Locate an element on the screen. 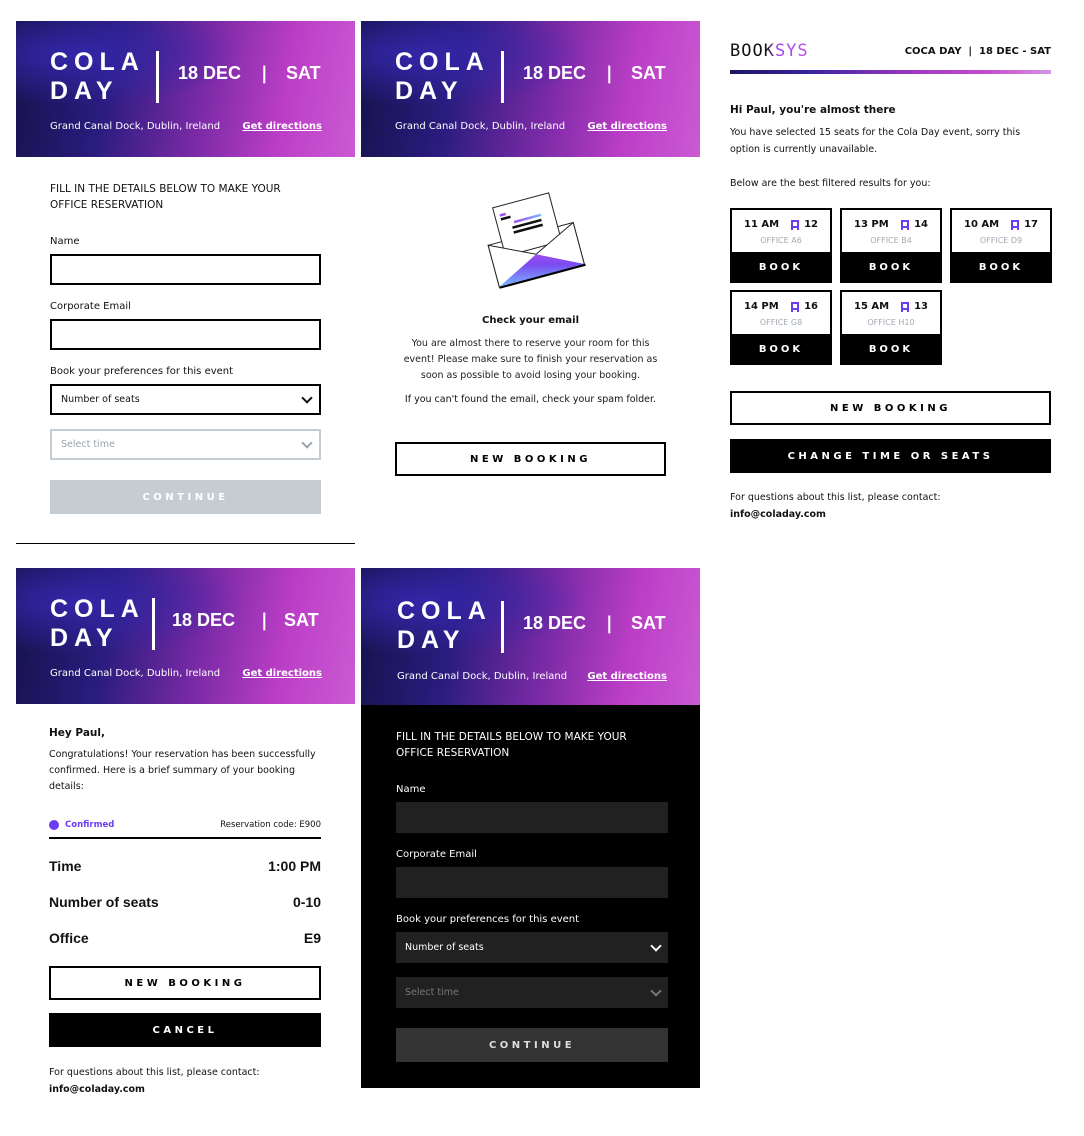 The height and width of the screenshot is (1136, 1084). summary-value: 1:00 PM is located at coordinates (294, 866).